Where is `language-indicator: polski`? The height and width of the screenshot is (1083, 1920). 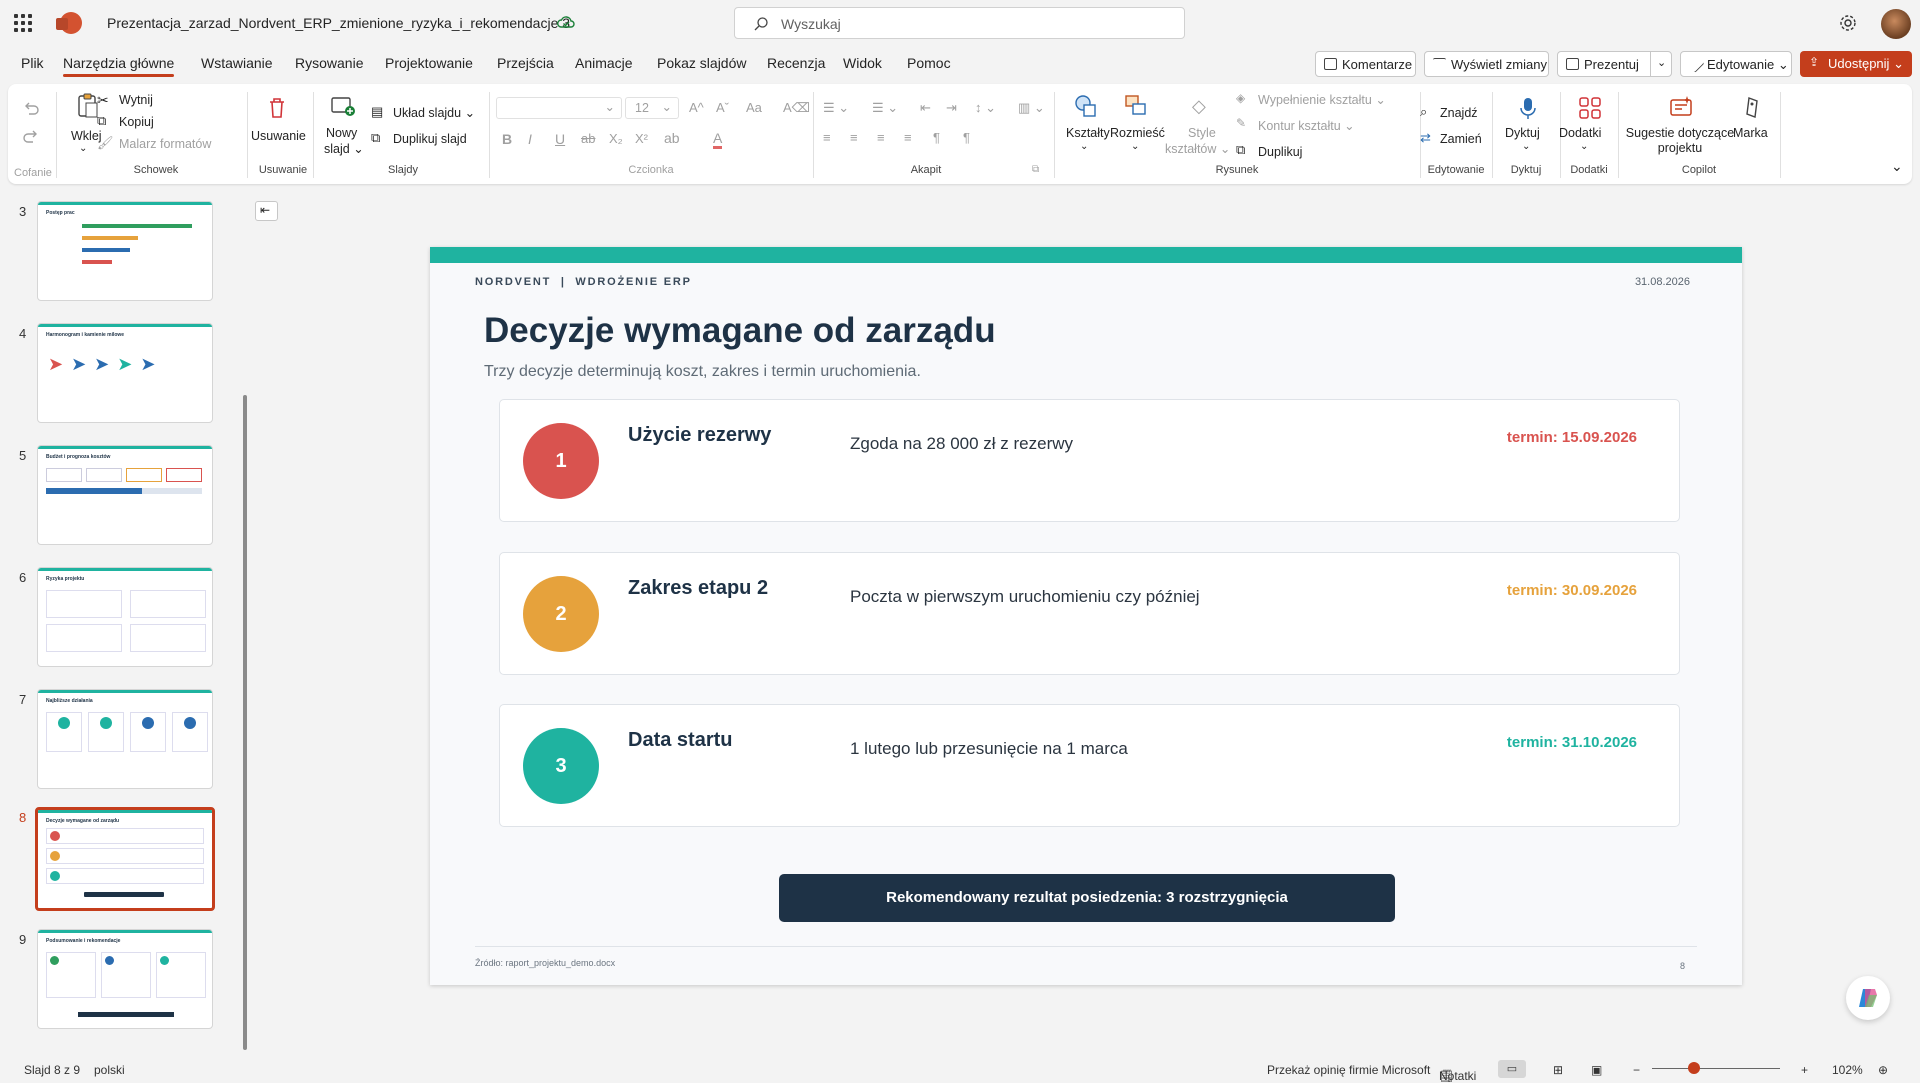
language-indicator: polski is located at coordinates (109, 1070).